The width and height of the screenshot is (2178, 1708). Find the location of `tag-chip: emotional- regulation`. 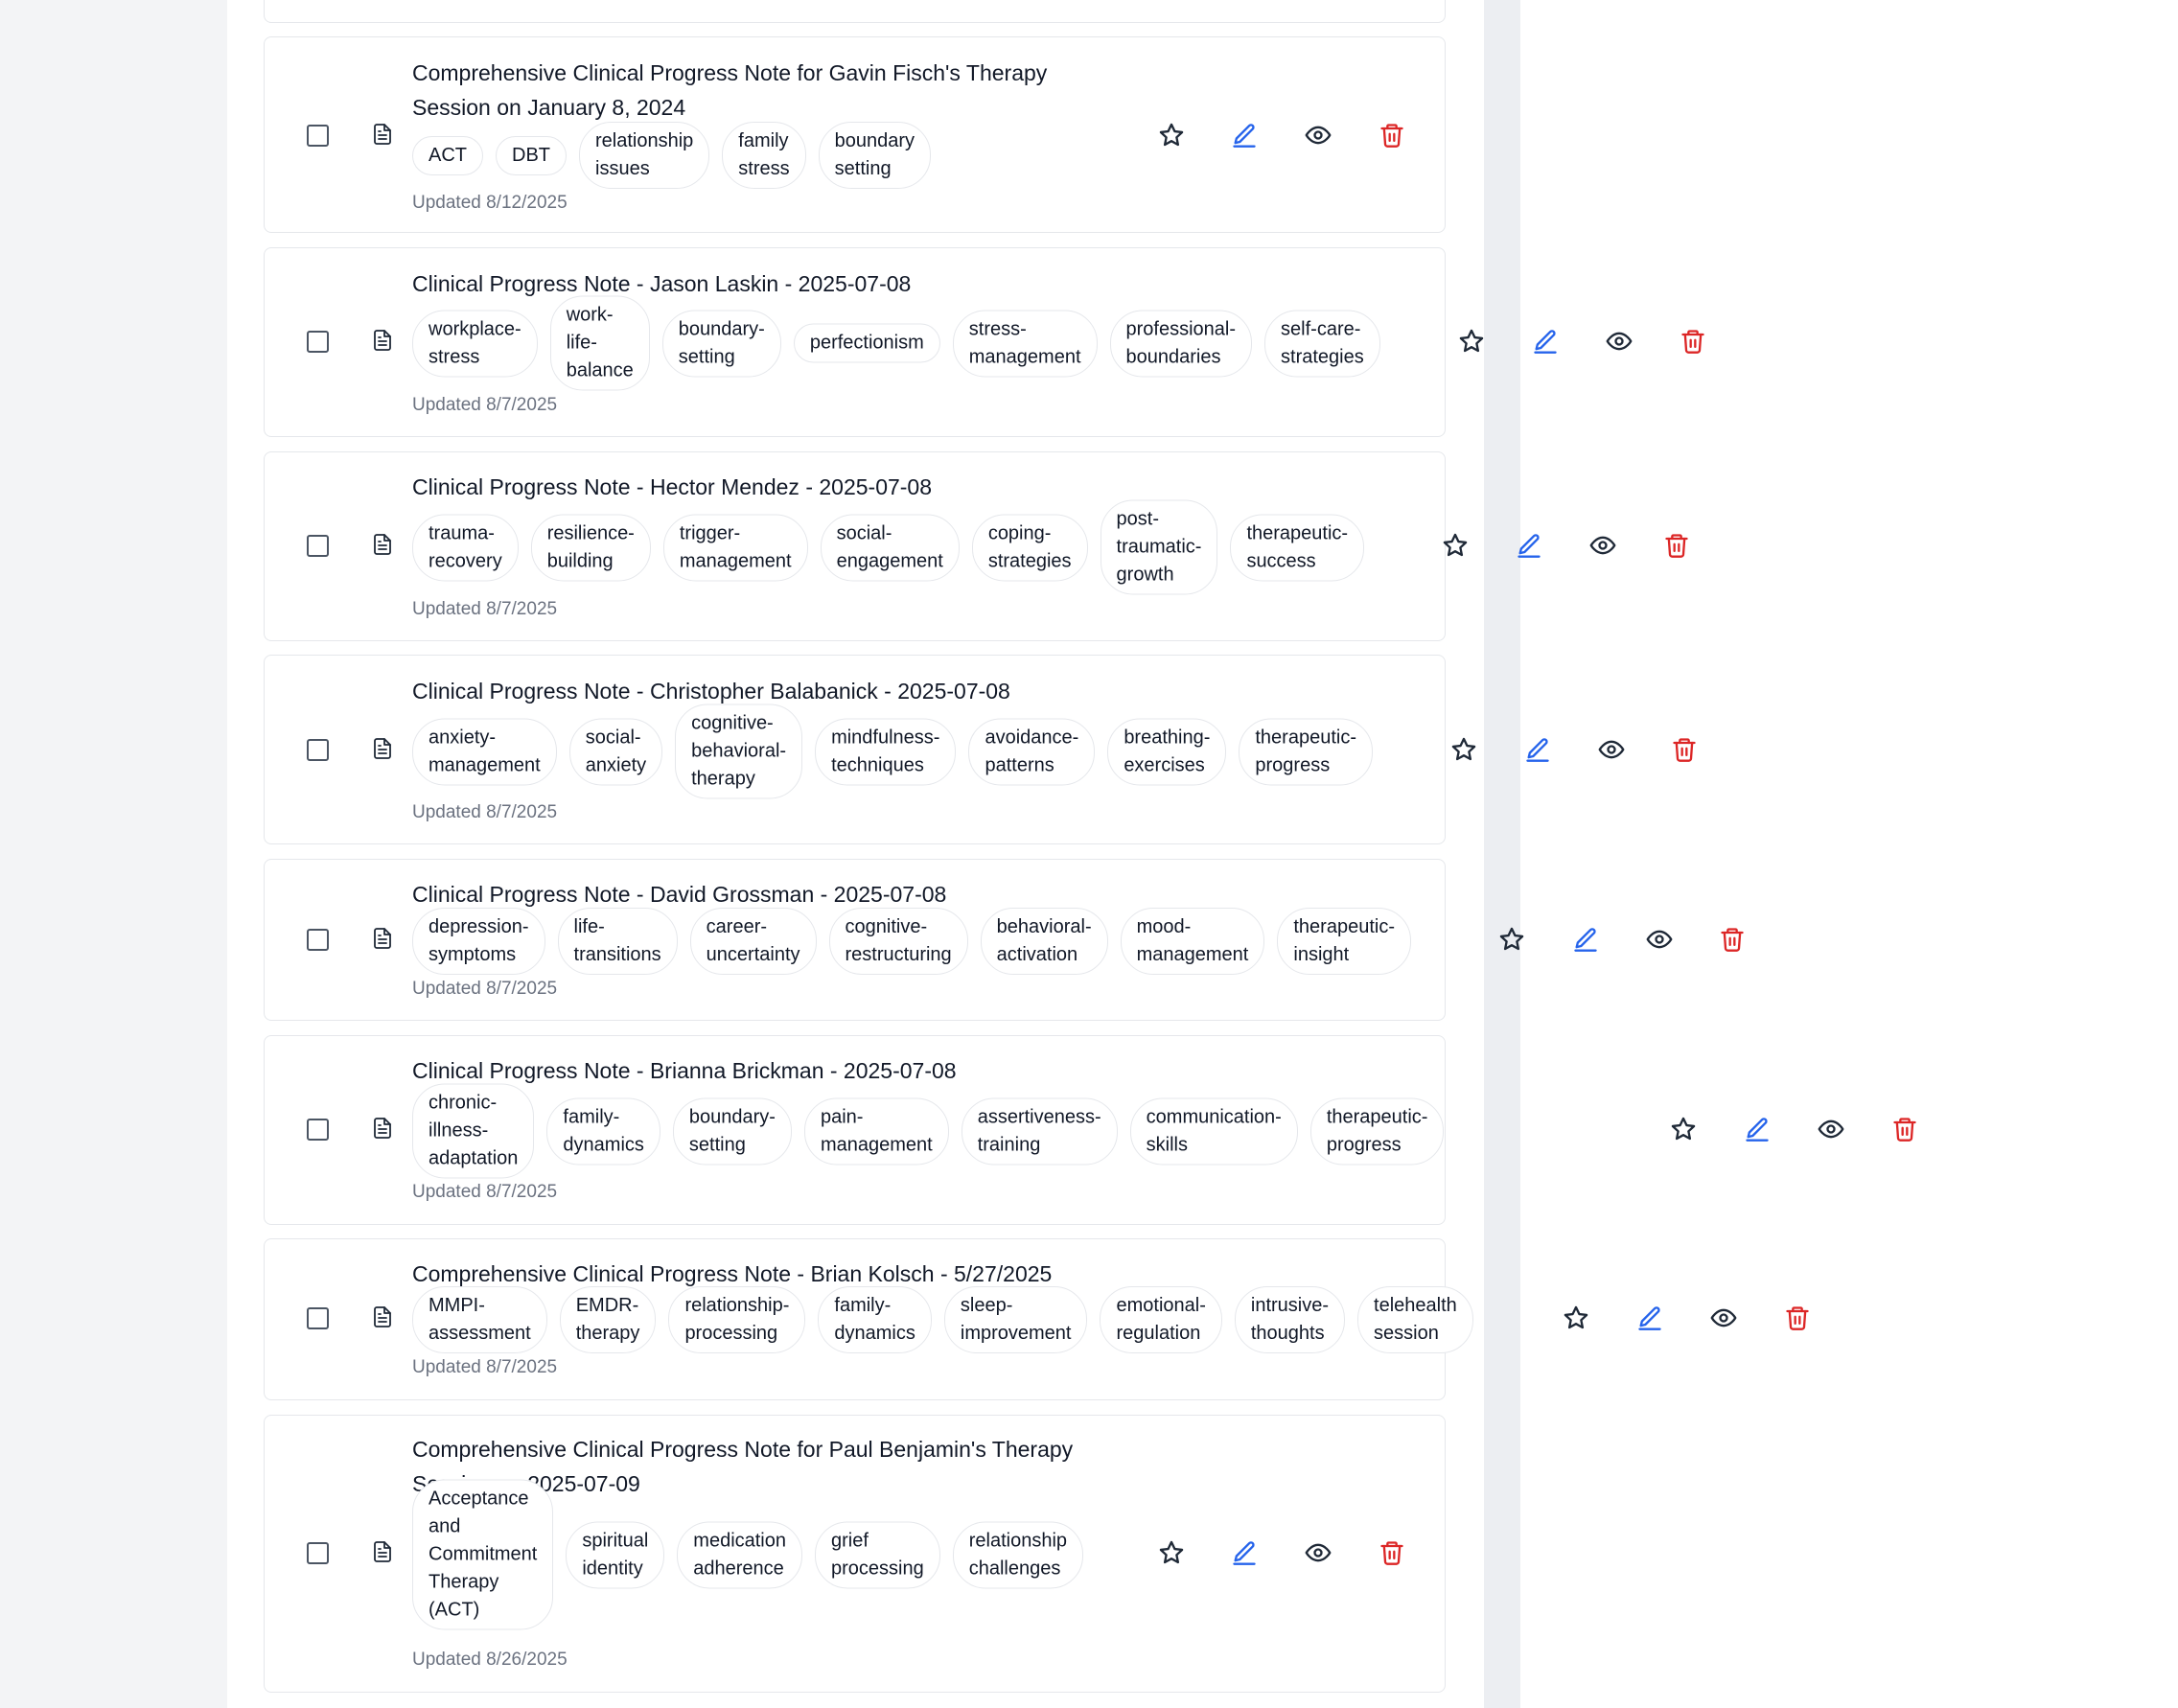

tag-chip: emotional- regulation is located at coordinates (1161, 1319).